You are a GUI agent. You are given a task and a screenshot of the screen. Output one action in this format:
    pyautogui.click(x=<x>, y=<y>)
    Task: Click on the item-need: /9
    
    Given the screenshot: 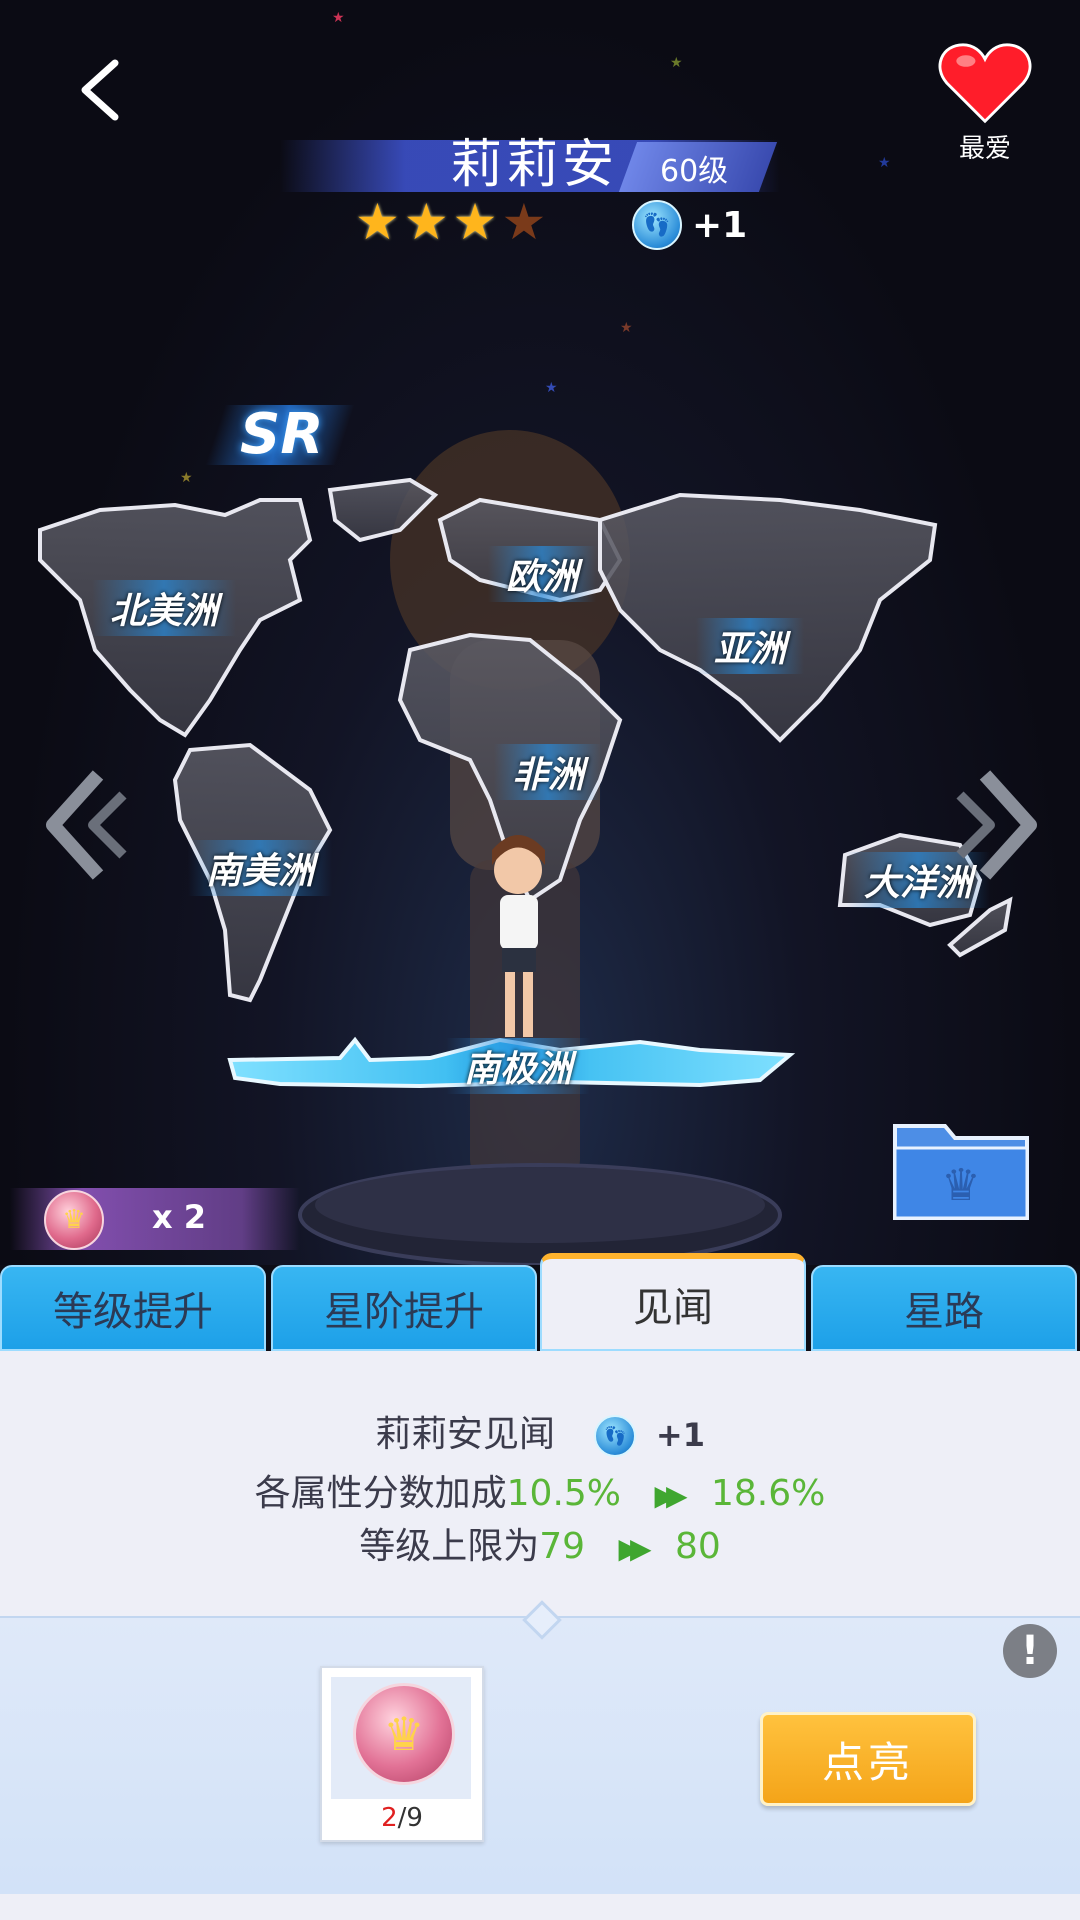 What is the action you would take?
    pyautogui.click(x=410, y=1818)
    